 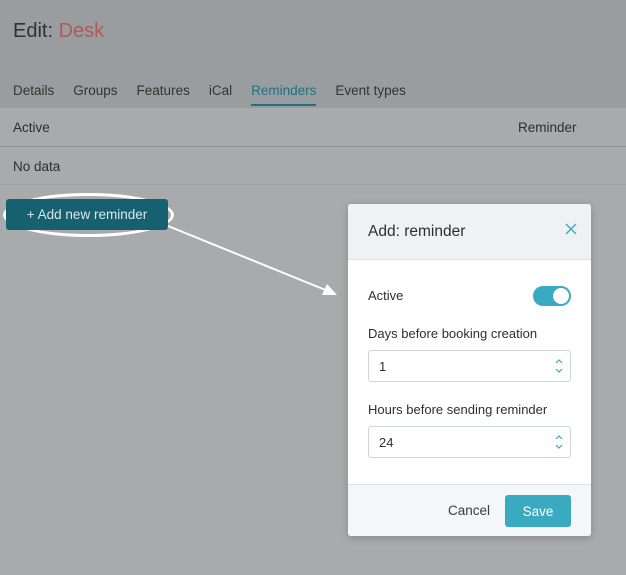 I want to click on close-icon, so click(x=571, y=229).